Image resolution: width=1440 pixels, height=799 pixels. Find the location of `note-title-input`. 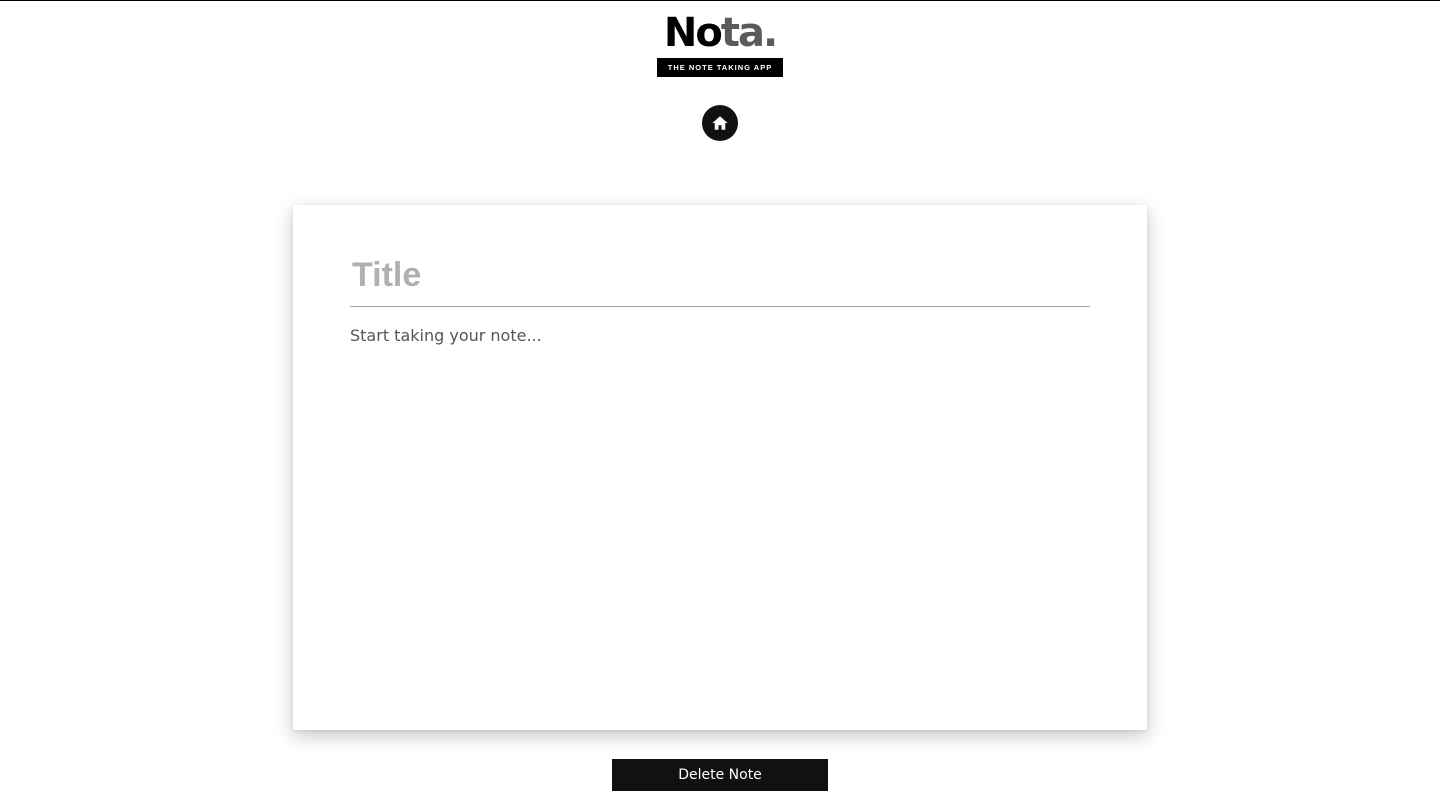

note-title-input is located at coordinates (720, 276).